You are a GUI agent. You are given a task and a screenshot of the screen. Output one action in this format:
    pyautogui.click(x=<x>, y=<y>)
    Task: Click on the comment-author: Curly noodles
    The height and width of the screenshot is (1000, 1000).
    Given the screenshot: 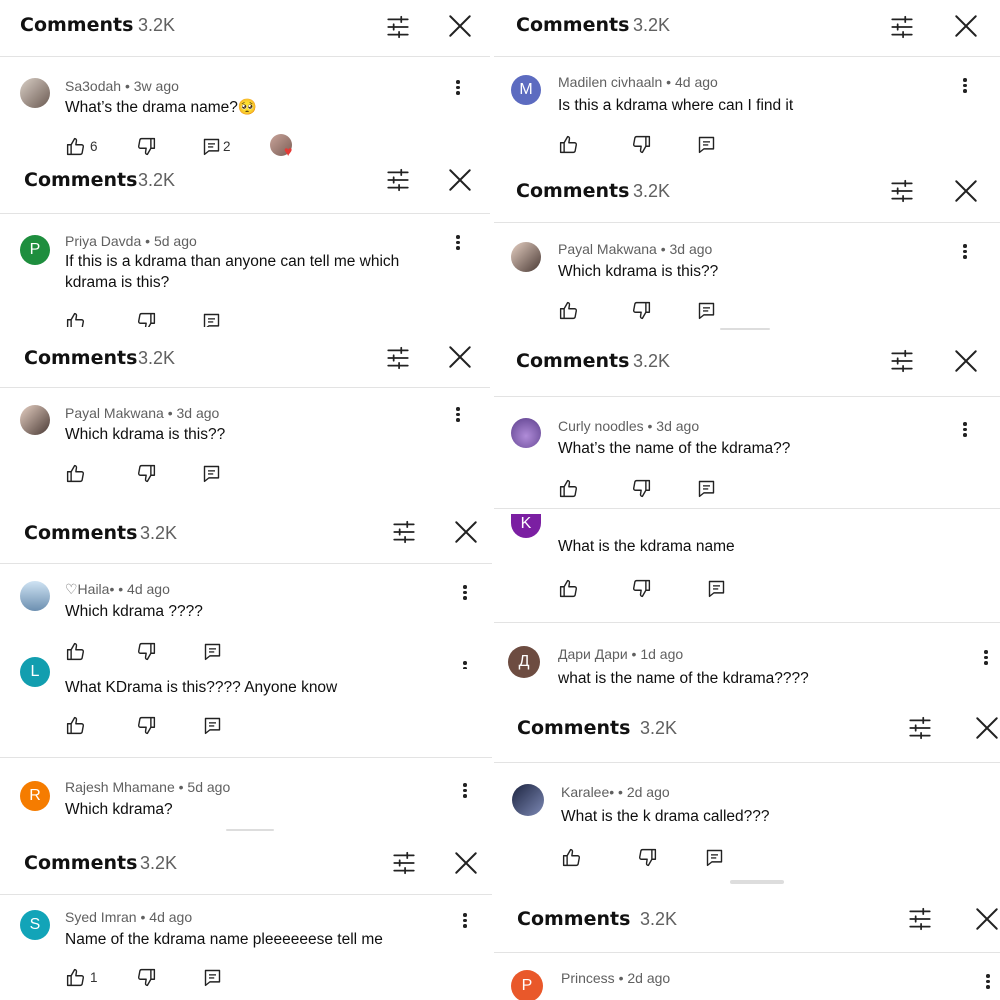 What is the action you would take?
    pyautogui.click(x=601, y=426)
    